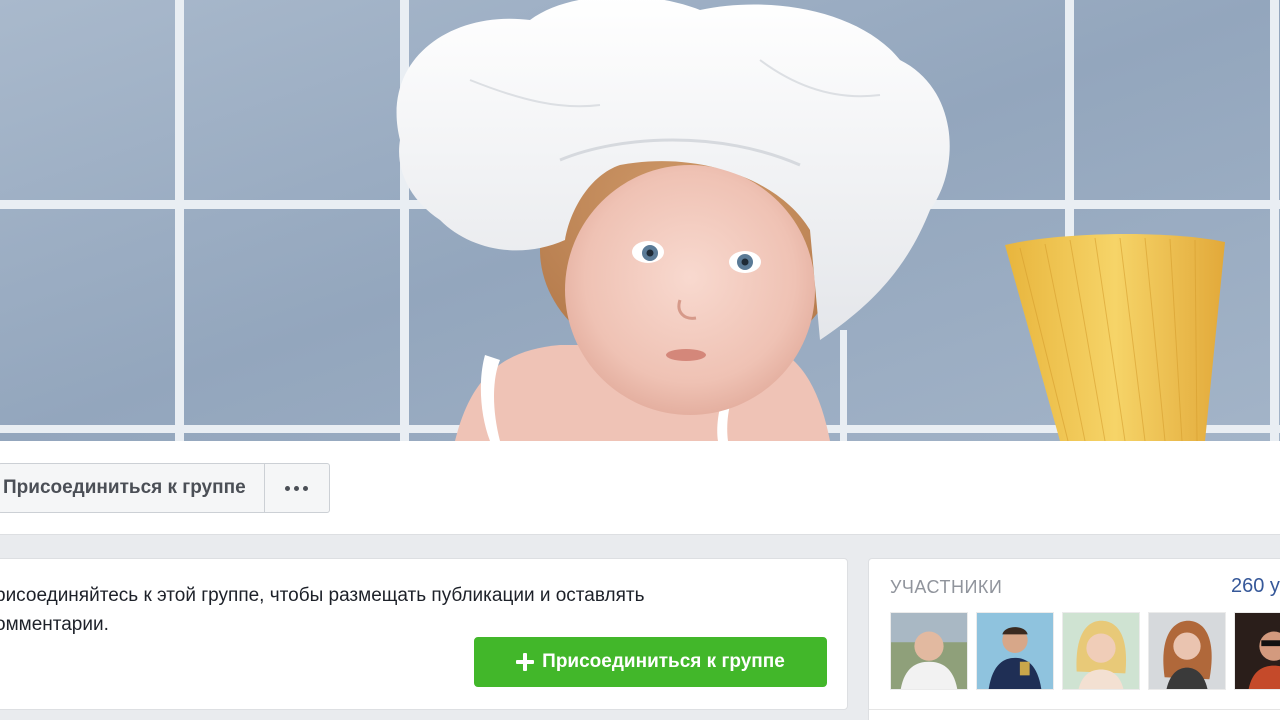 The width and height of the screenshot is (1280, 720). Describe the element at coordinates (1255, 586) in the screenshot. I see `members-count-link: 260 у` at that location.